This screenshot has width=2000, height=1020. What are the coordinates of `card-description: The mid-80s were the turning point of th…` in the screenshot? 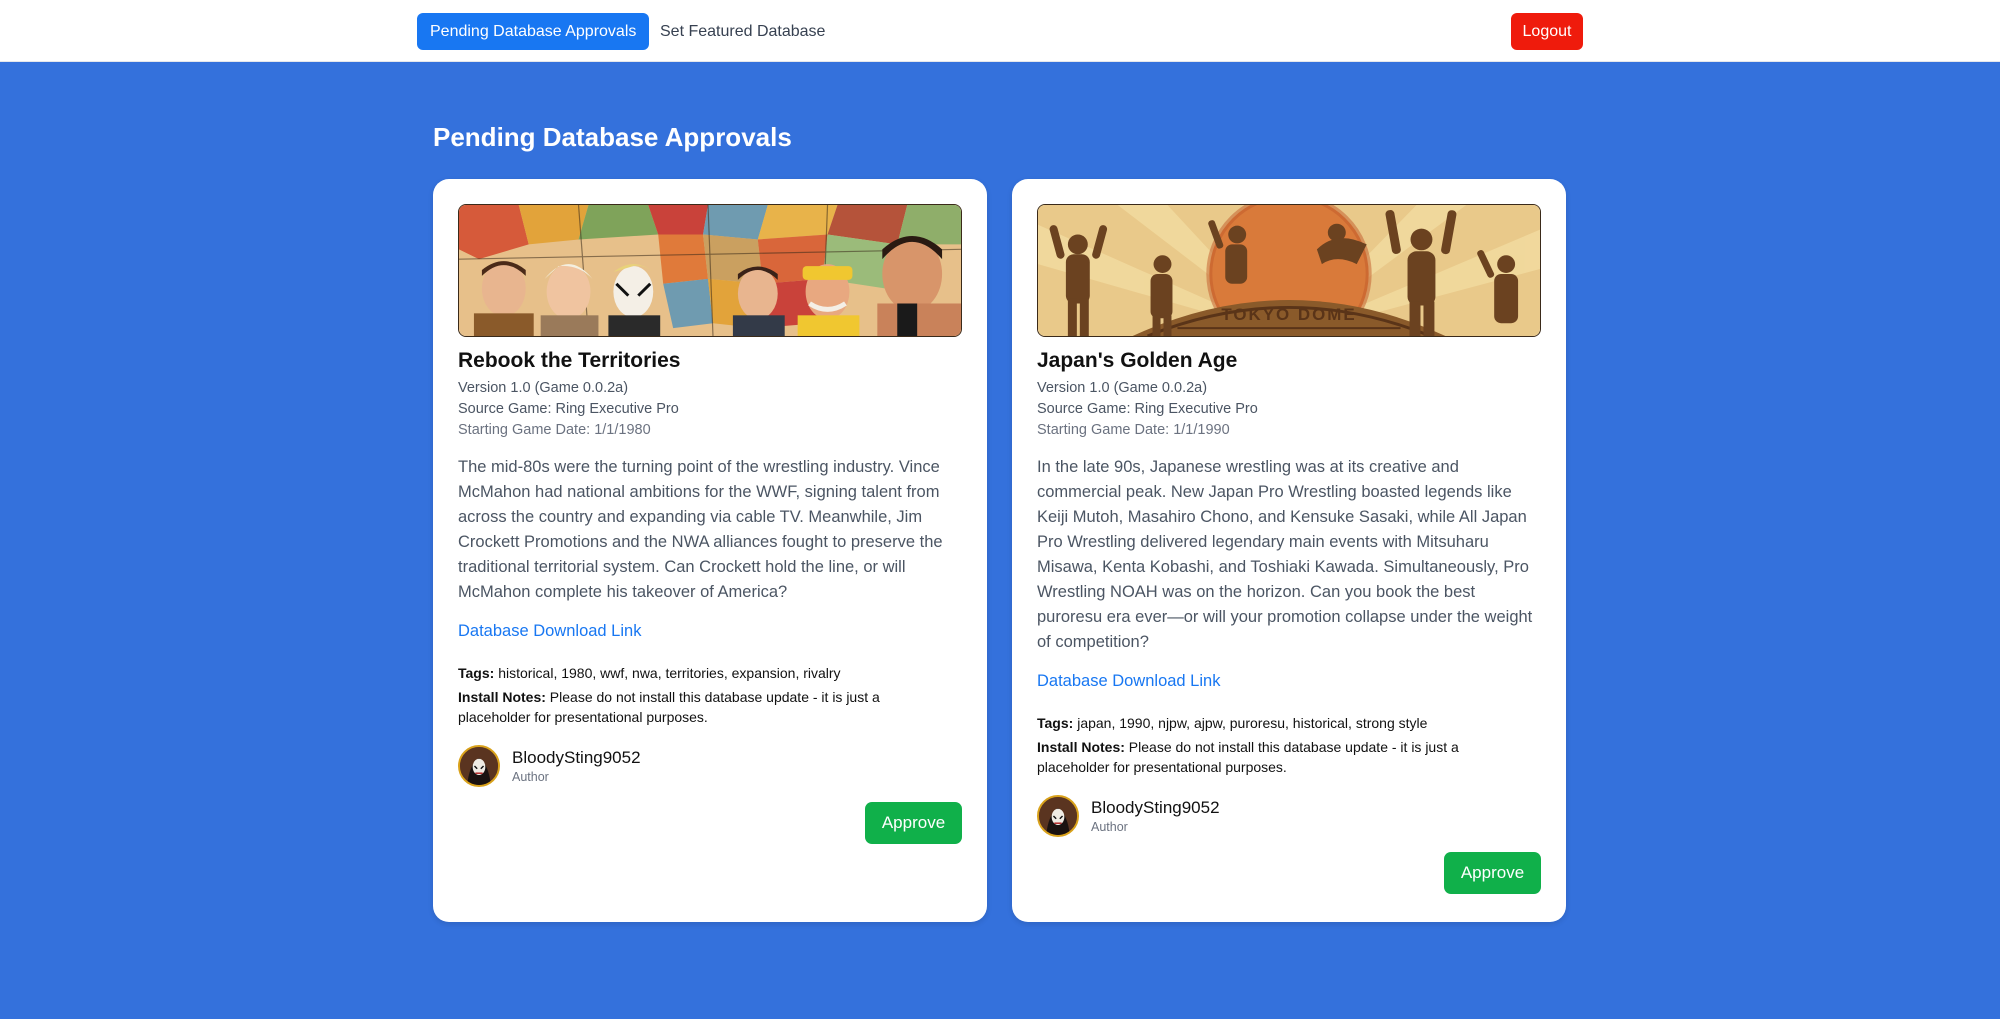 It's located at (700, 529).